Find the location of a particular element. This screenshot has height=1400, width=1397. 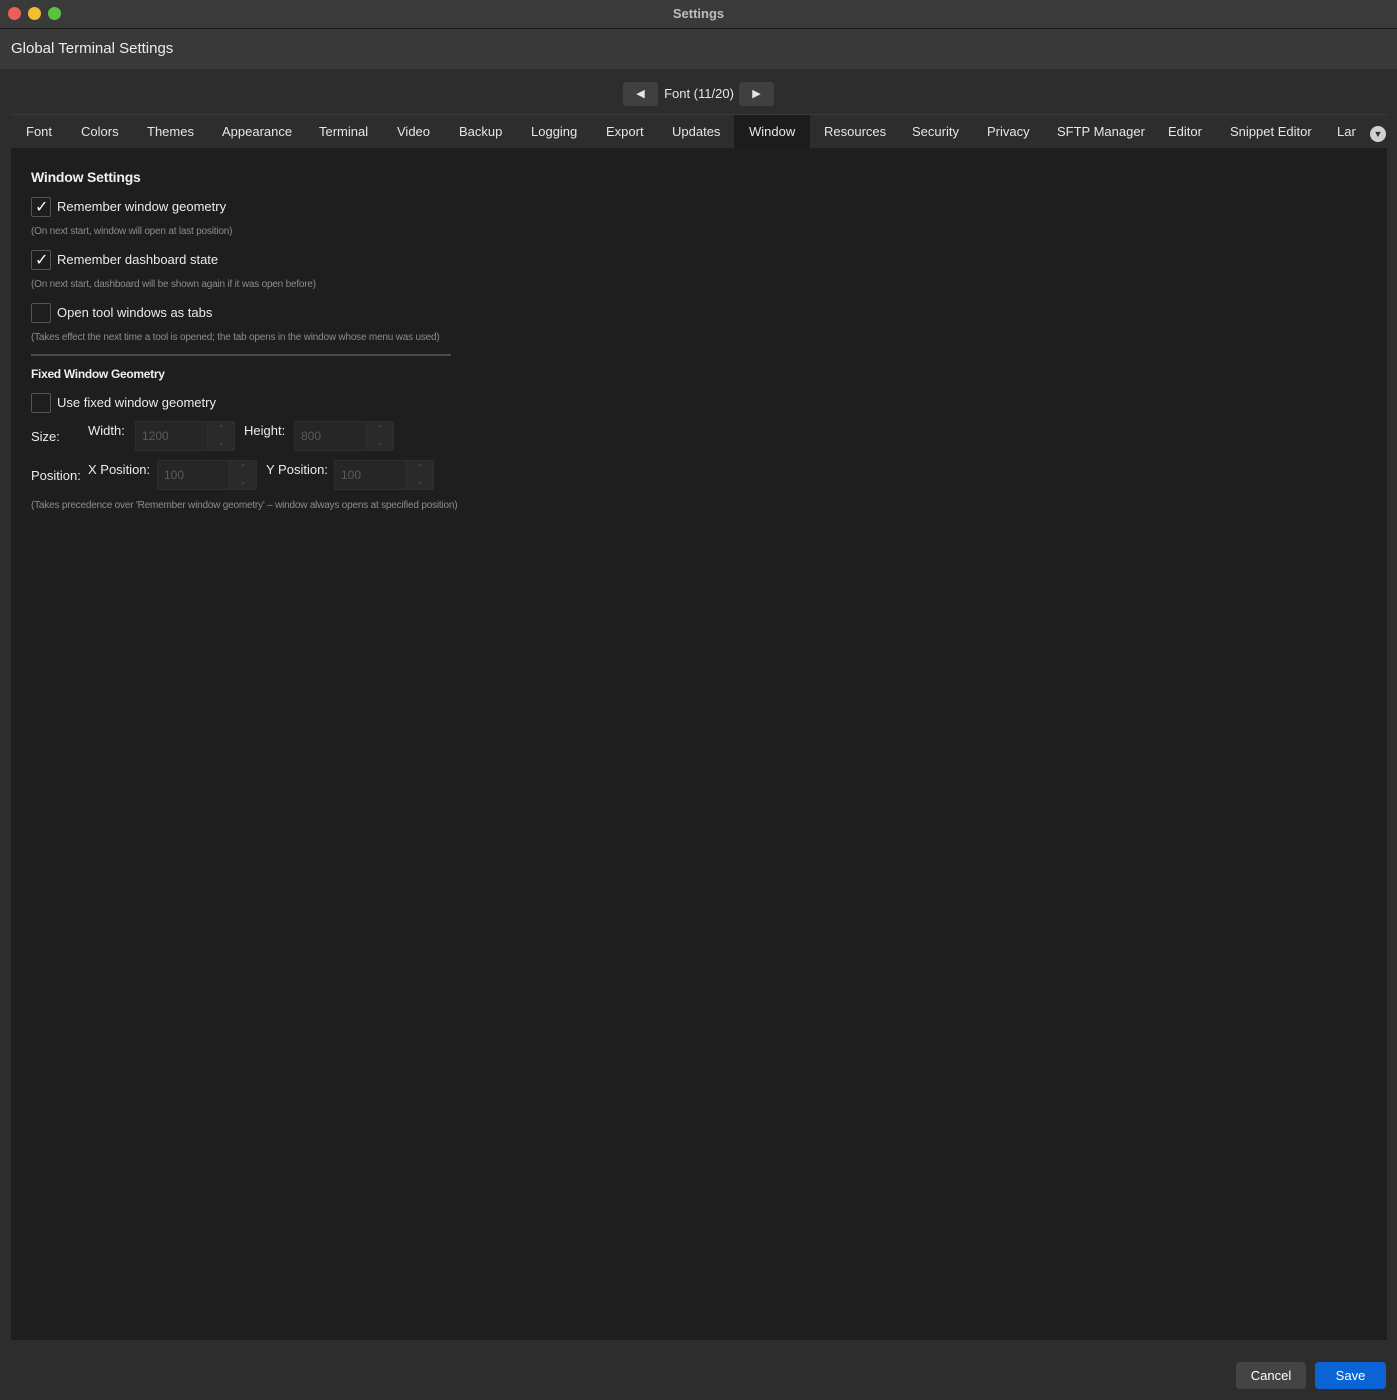

tab-window: Window is located at coordinates (772, 131).